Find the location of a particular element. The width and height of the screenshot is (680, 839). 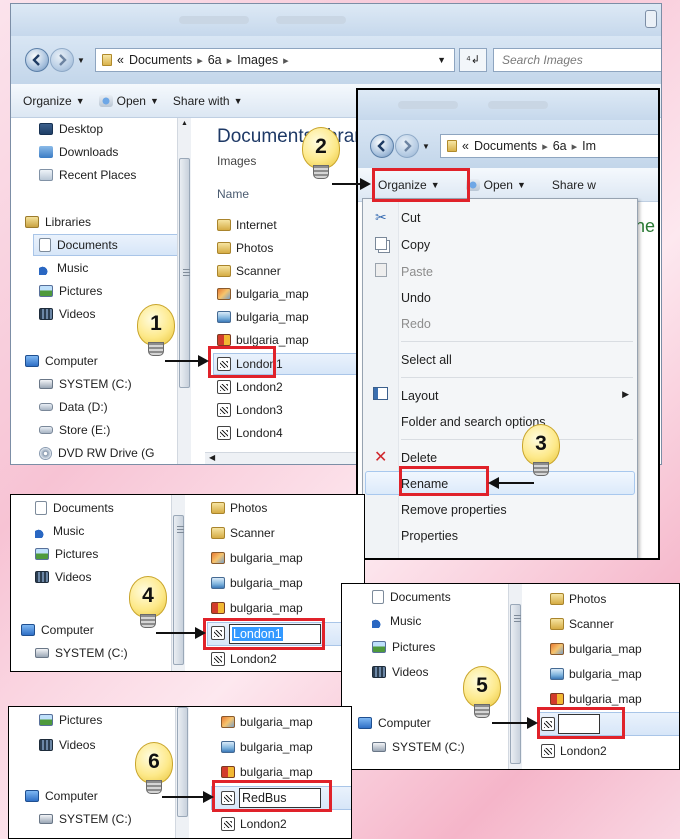

nav-store-e: Store (E:) is located at coordinates (74, 430).